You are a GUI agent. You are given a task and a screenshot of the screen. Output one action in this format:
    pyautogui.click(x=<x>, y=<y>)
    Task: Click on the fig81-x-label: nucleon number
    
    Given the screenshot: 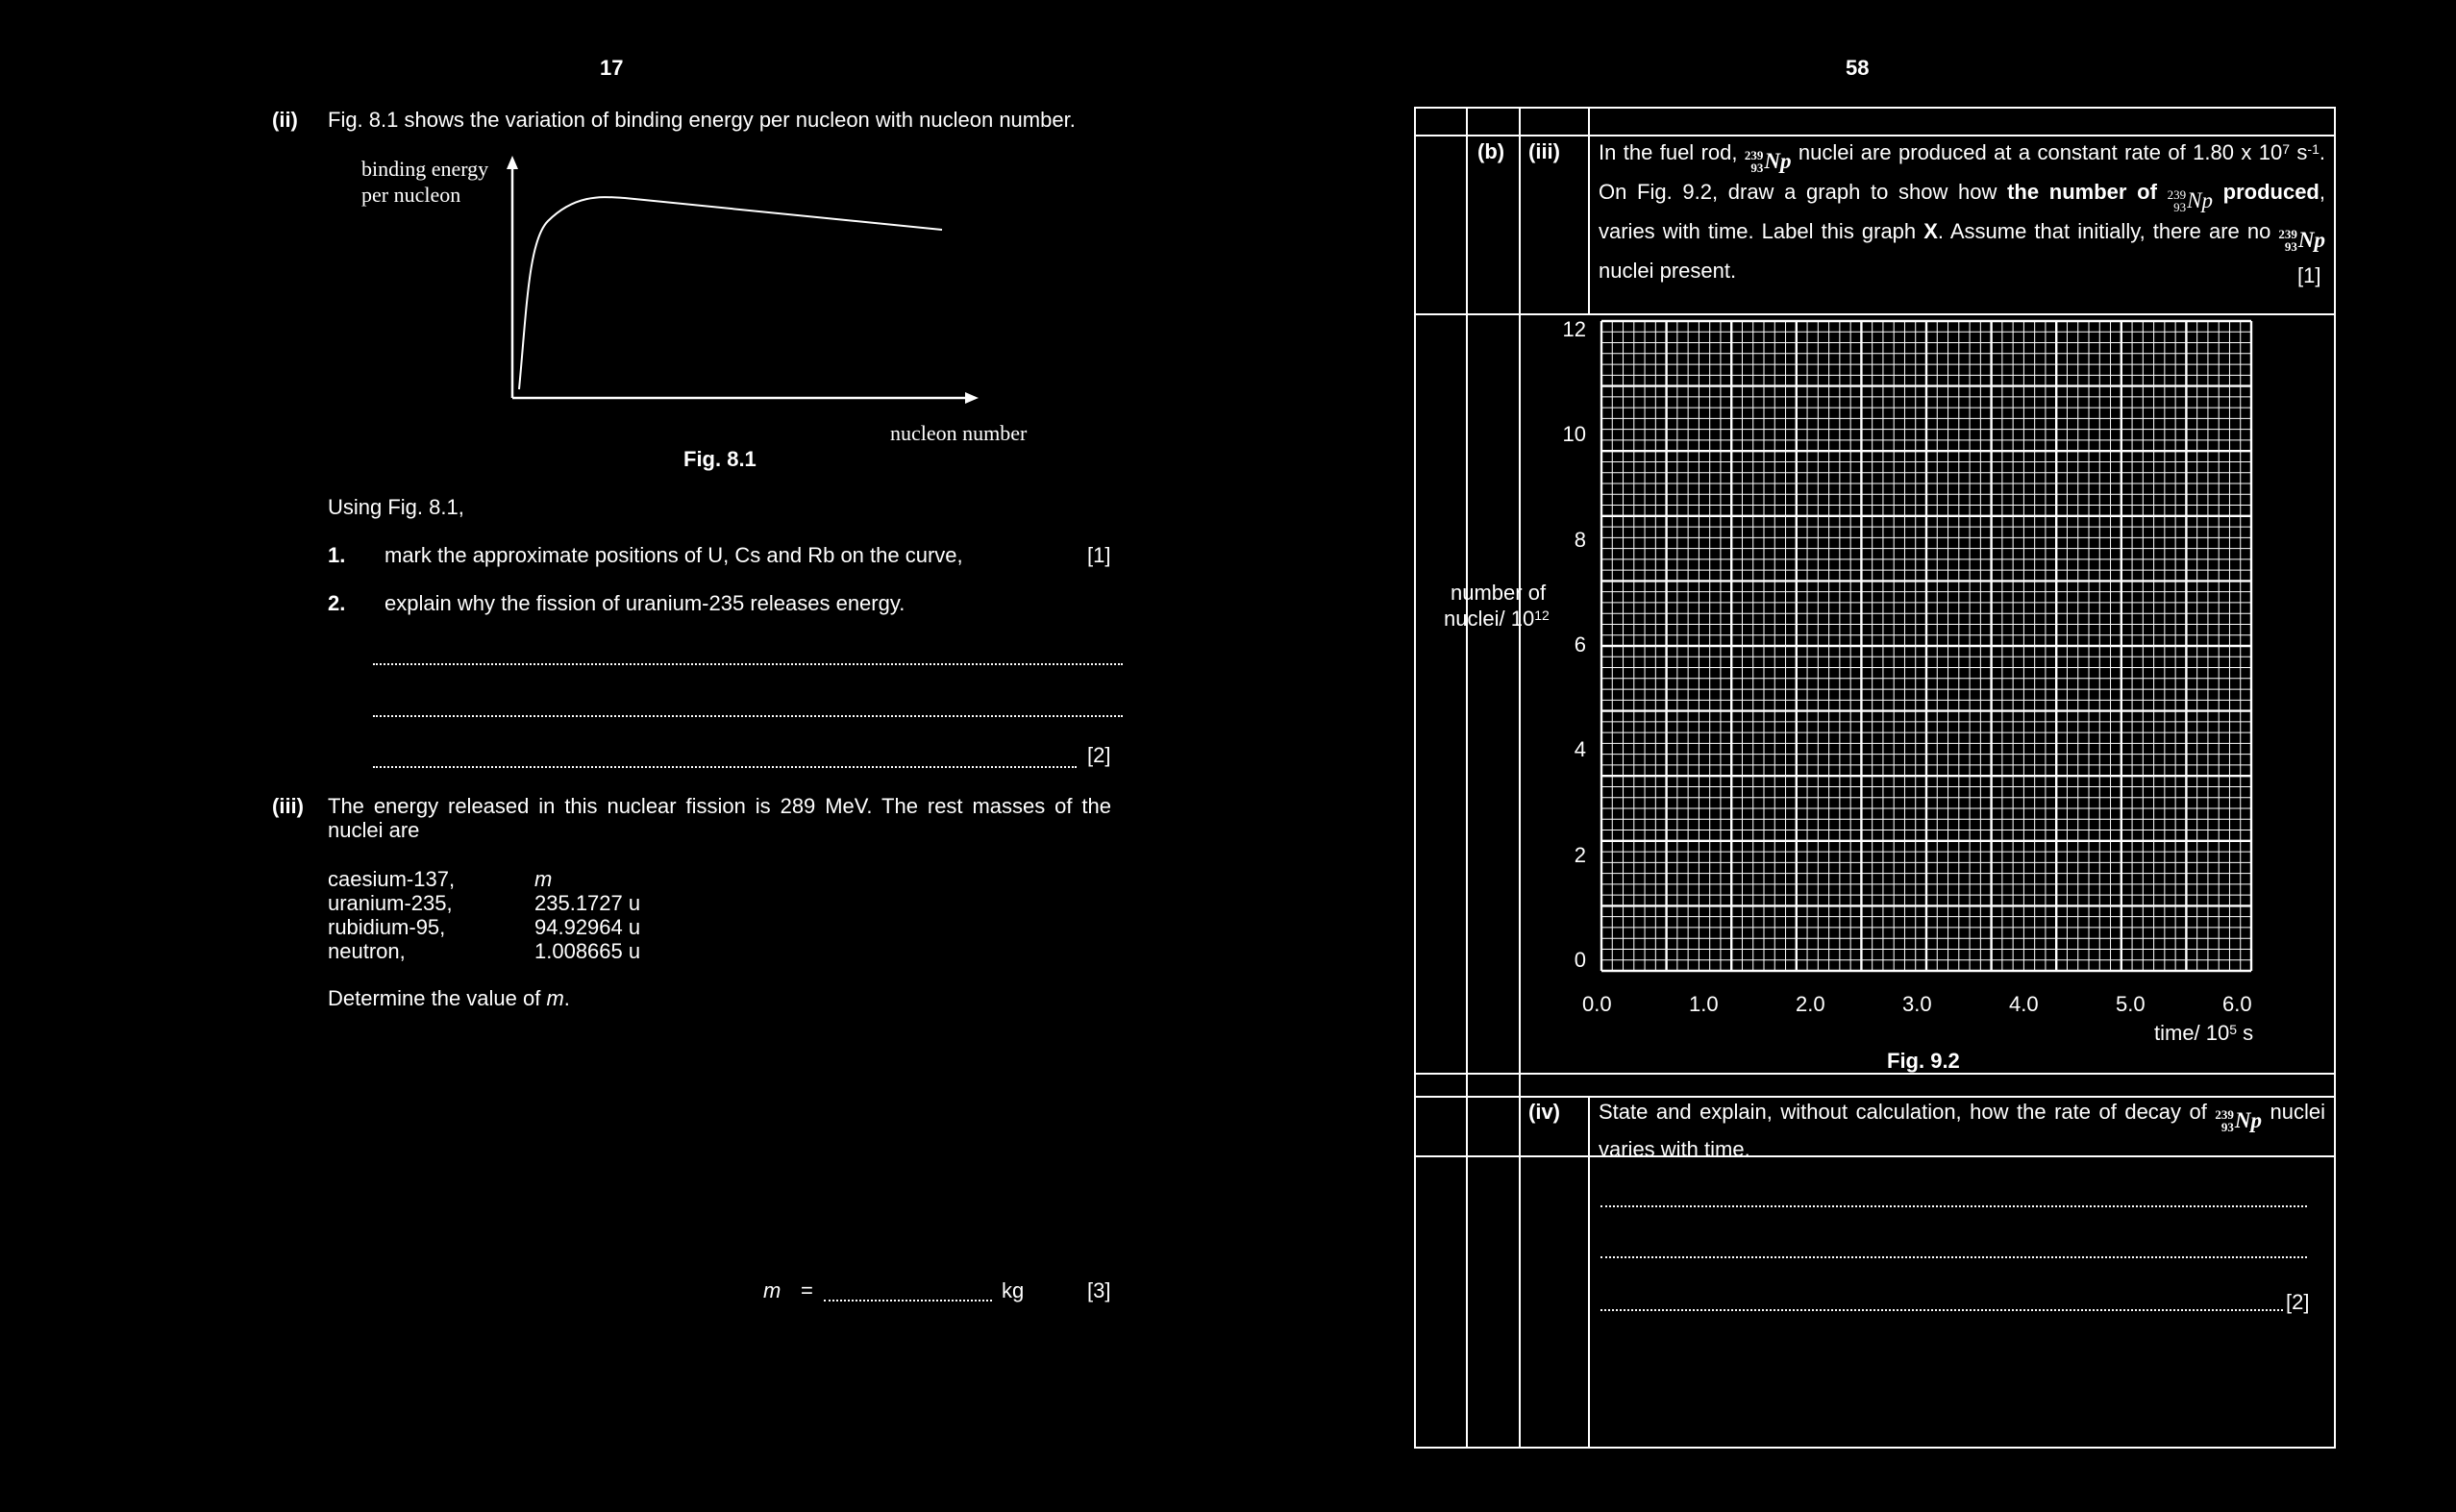 What is the action you would take?
    pyautogui.click(x=959, y=433)
    